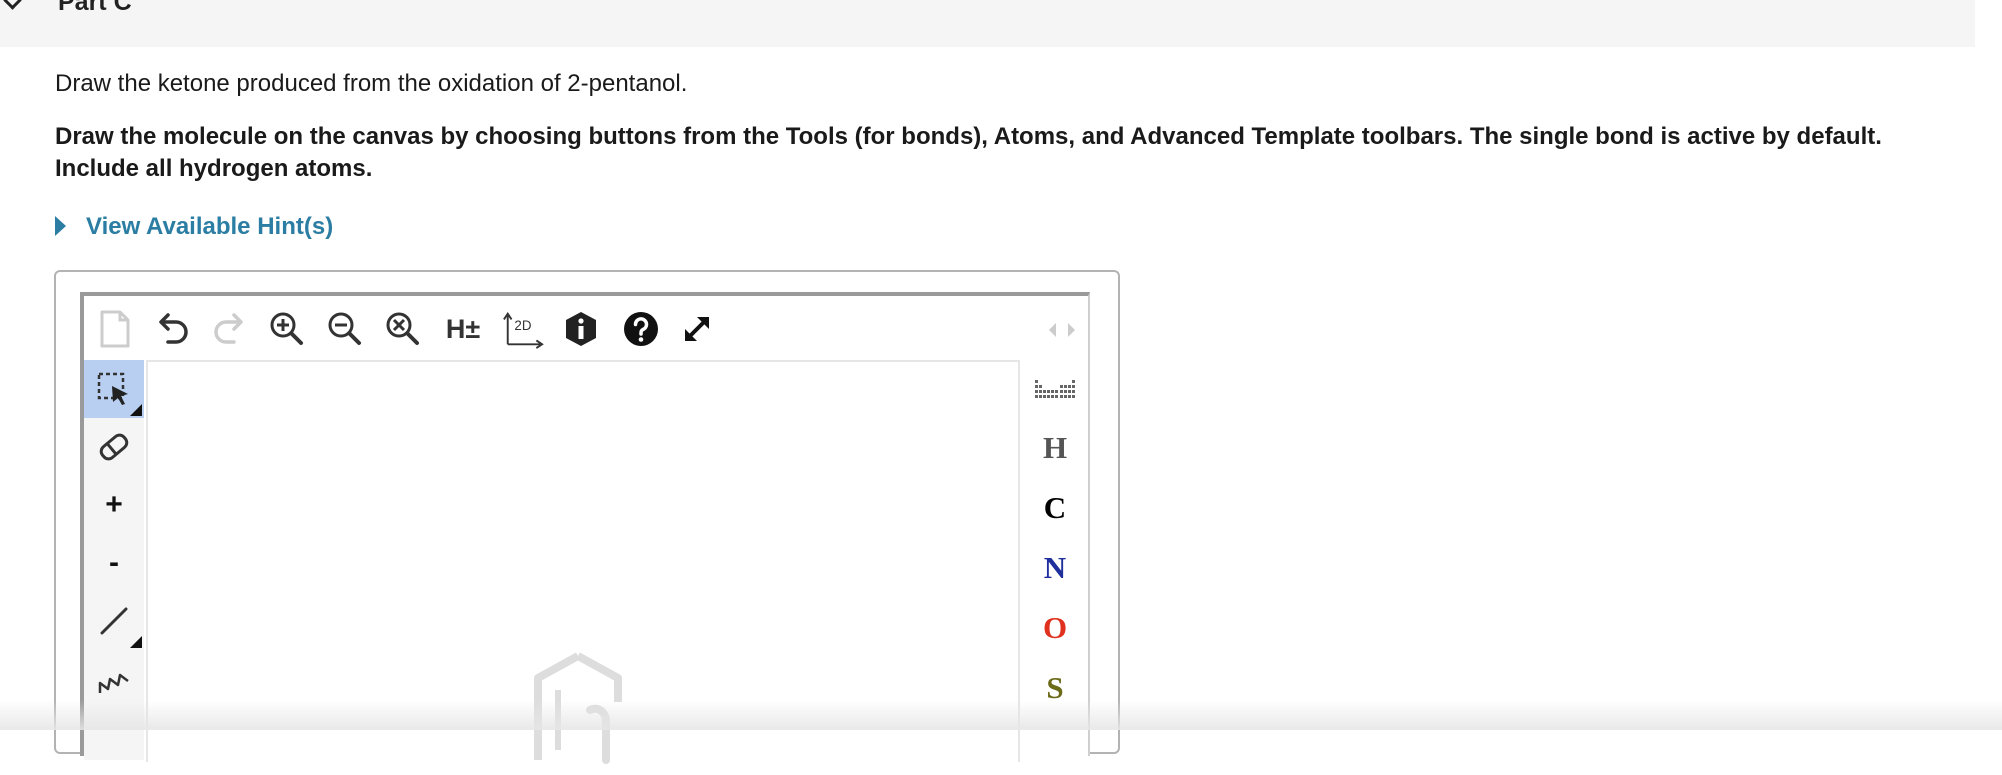 This screenshot has height=775, width=2002. What do you see at coordinates (583, 712) in the screenshot?
I see `watermark-logo-icon` at bounding box center [583, 712].